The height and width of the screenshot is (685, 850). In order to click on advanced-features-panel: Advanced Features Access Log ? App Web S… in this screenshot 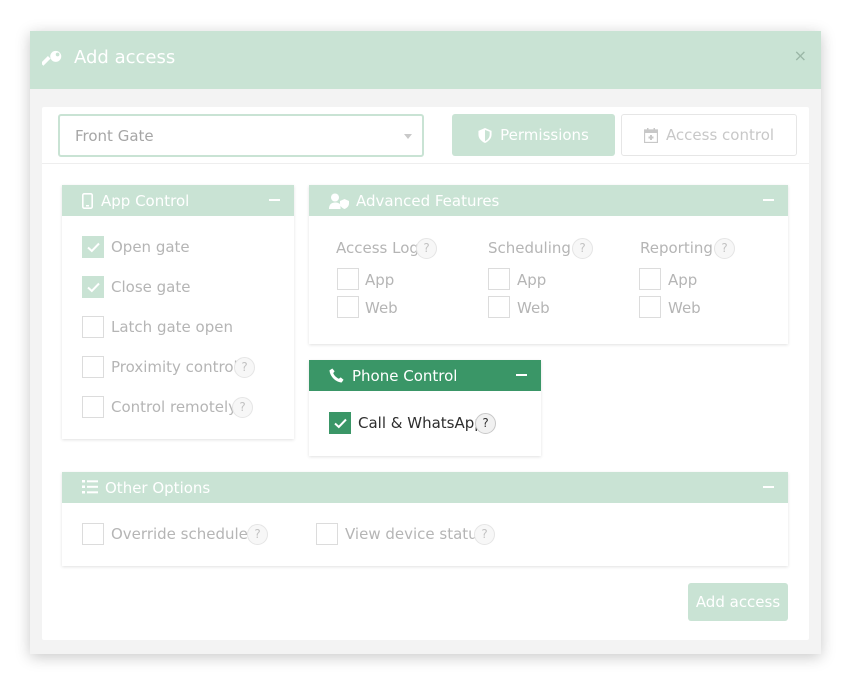, I will do `click(548, 264)`.